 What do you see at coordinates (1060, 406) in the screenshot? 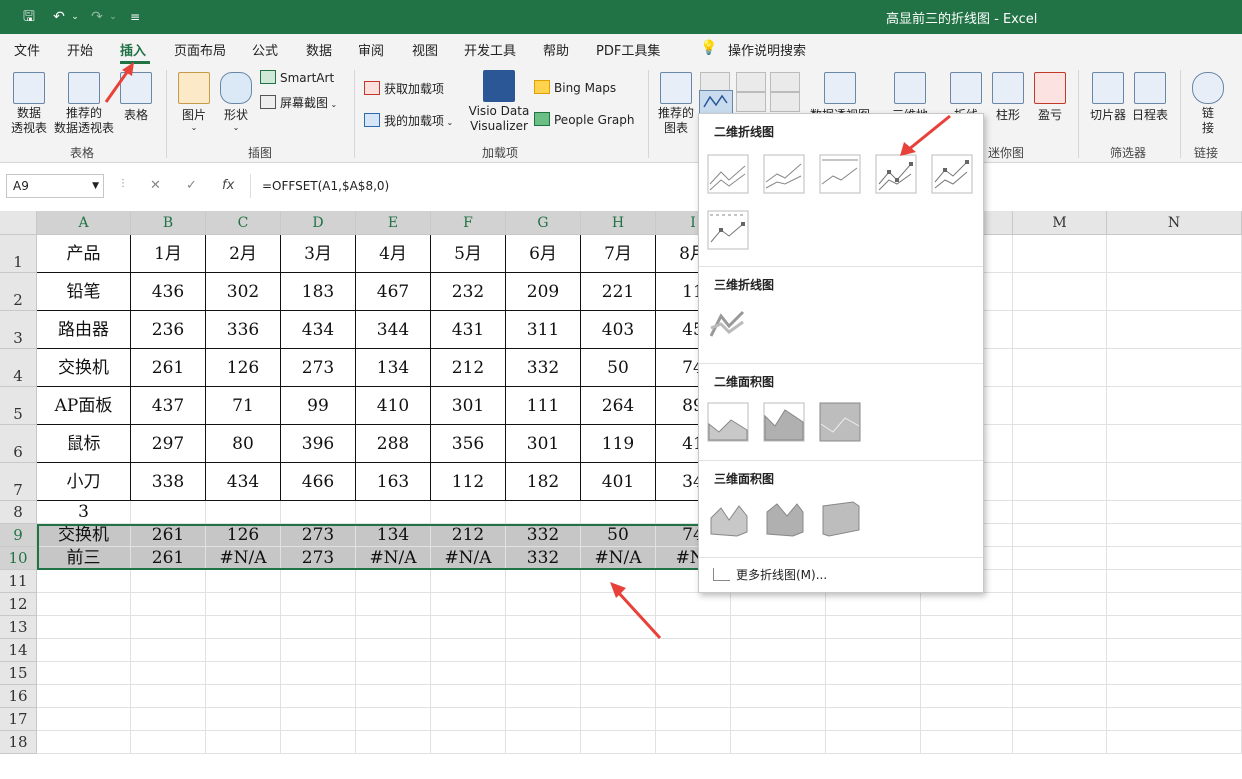
I see `cell-m5` at bounding box center [1060, 406].